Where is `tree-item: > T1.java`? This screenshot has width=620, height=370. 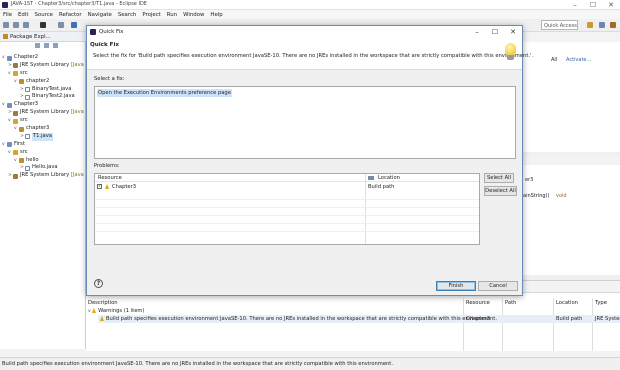
tree-item: > T1.java is located at coordinates (43, 136).